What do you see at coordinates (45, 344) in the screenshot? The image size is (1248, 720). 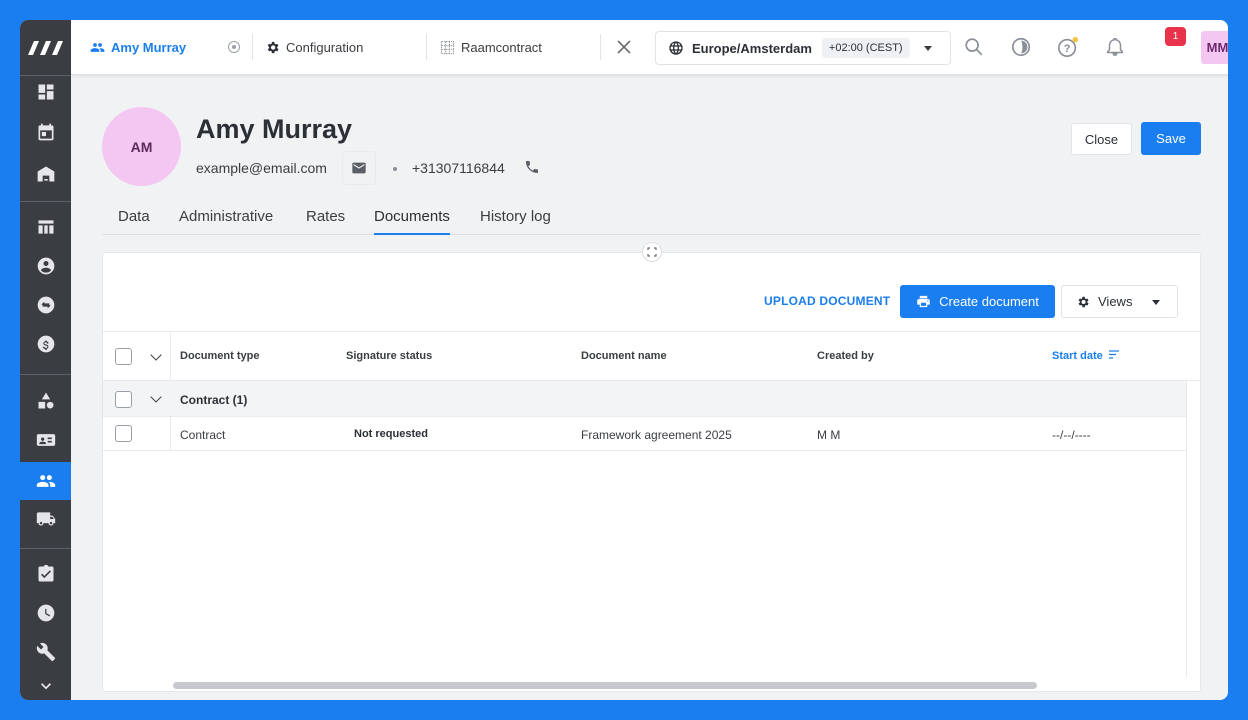 I see `dollar-icon` at bounding box center [45, 344].